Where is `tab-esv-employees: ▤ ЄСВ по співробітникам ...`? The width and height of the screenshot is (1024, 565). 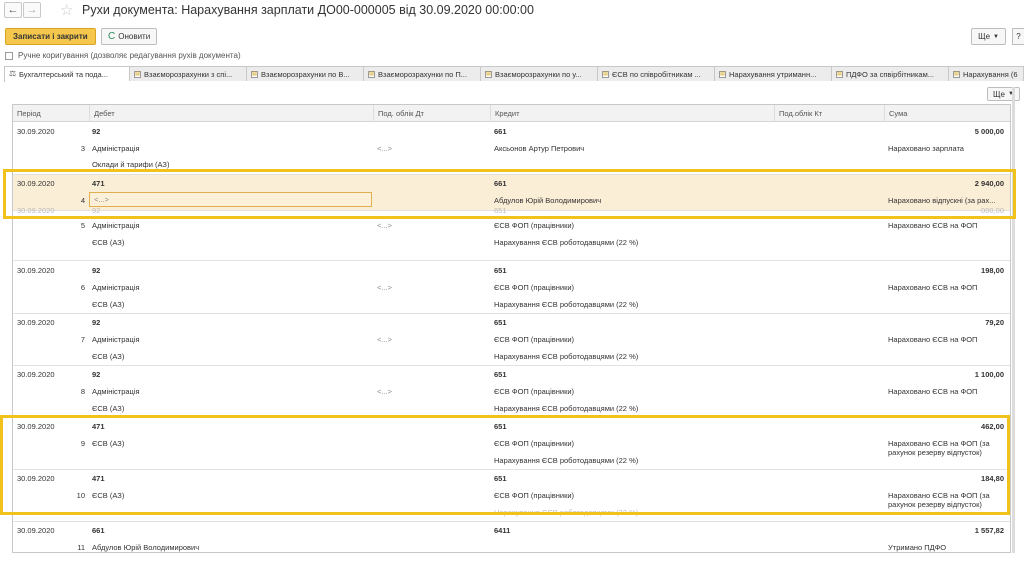
tab-esv-employees: ▤ ЄСВ по співробітникам ... is located at coordinates (655, 73).